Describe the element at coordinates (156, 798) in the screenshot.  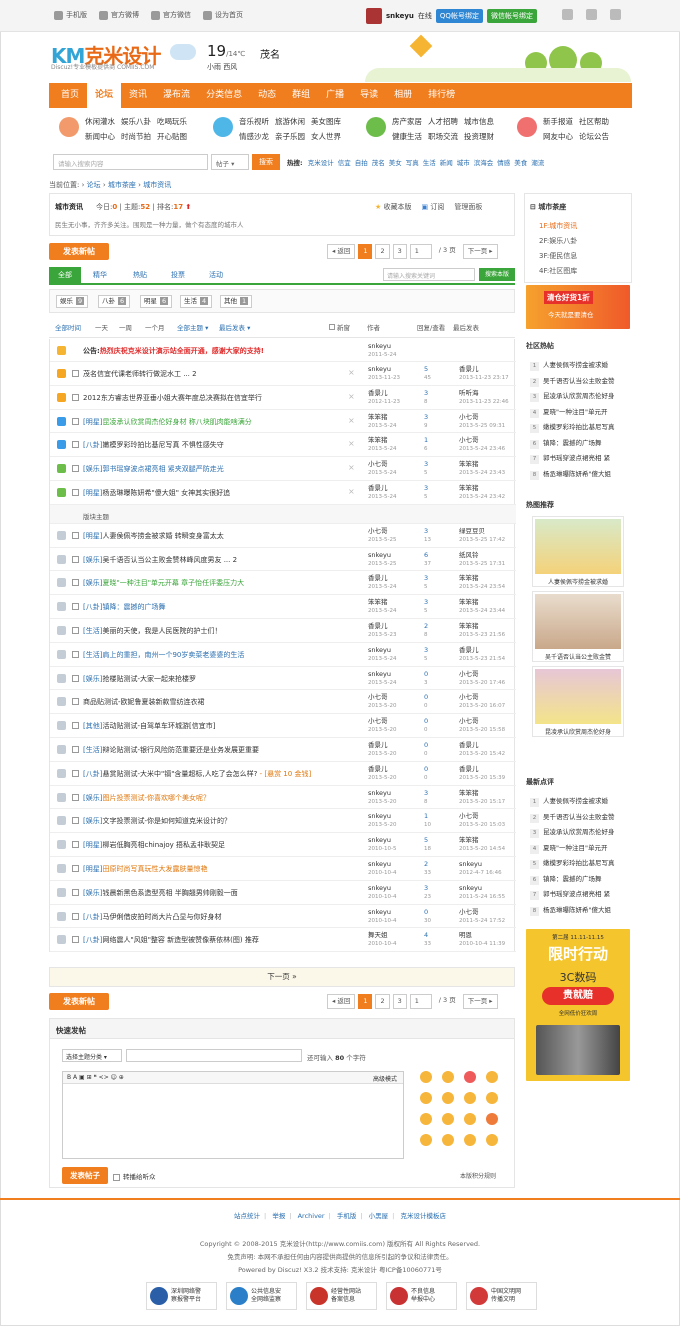
I see `thread-title-text: 图片投票测试-你喜欢哪个美女呢？` at that location.